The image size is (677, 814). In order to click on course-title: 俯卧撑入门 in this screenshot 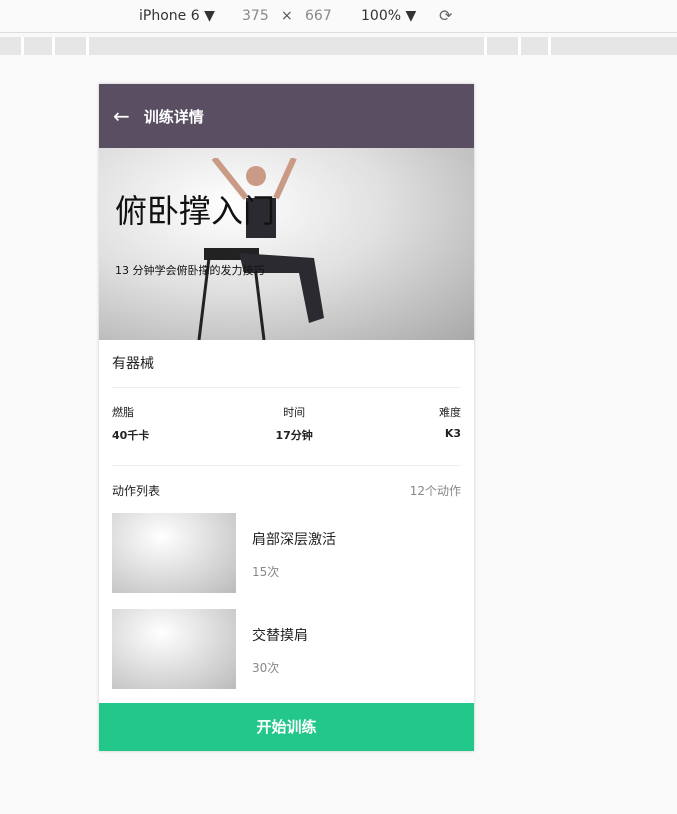, I will do `click(195, 211)`.